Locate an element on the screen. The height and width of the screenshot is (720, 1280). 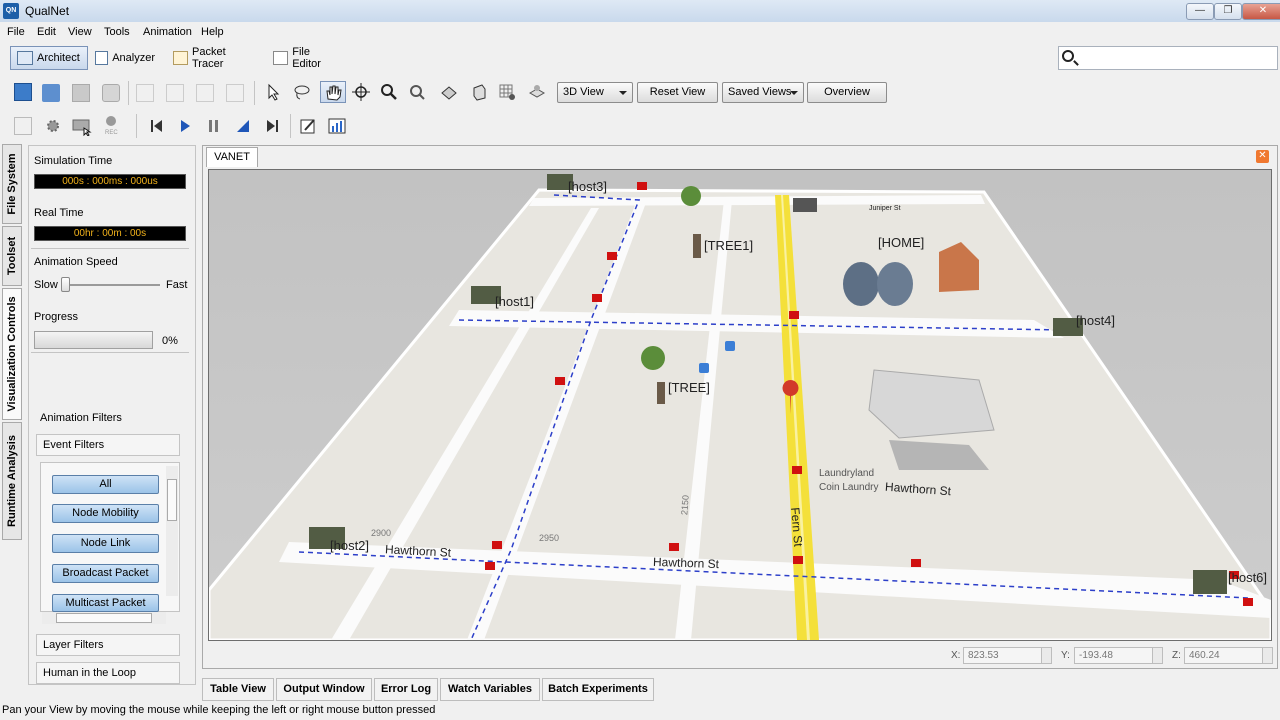
copy-icon is located at coordinates (175, 93).